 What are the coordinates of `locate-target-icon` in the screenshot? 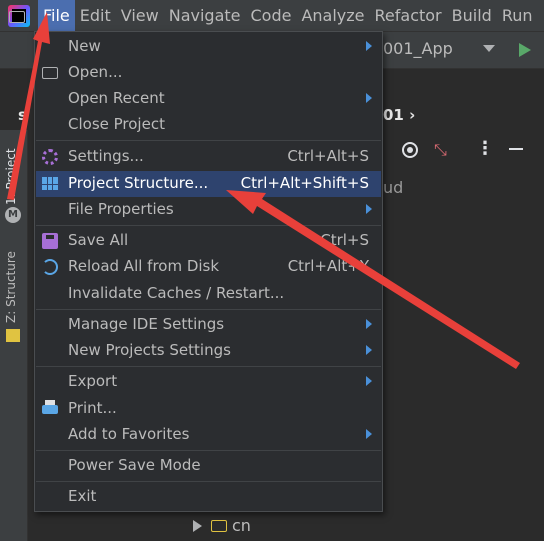 It's located at (410, 150).